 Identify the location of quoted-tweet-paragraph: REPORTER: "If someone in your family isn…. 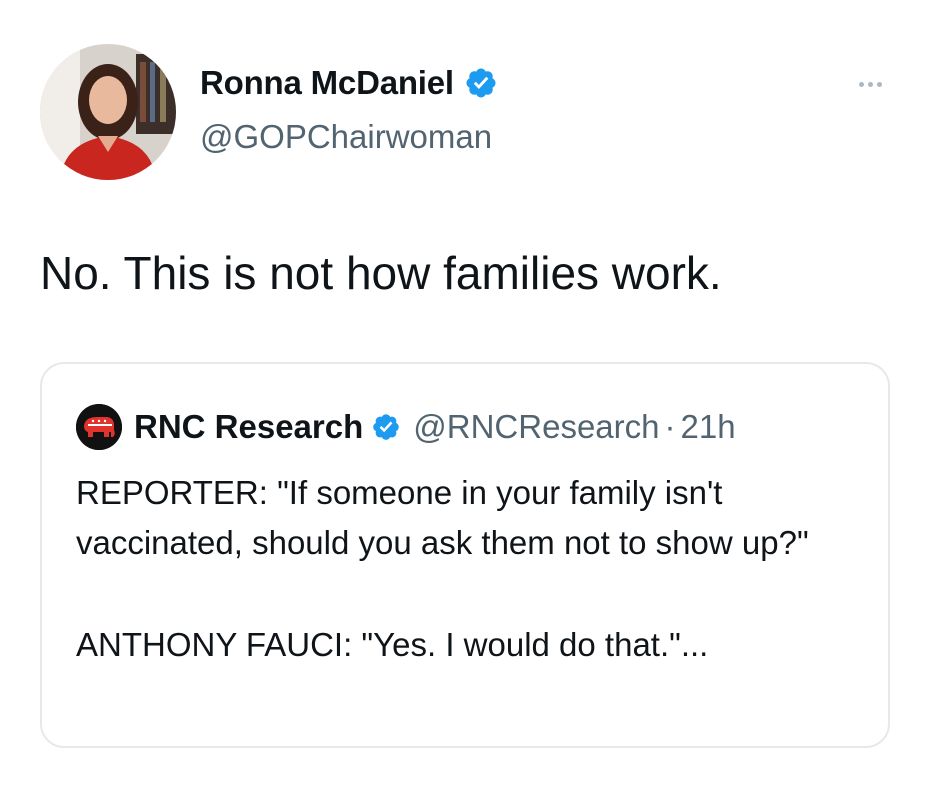
(442, 517).